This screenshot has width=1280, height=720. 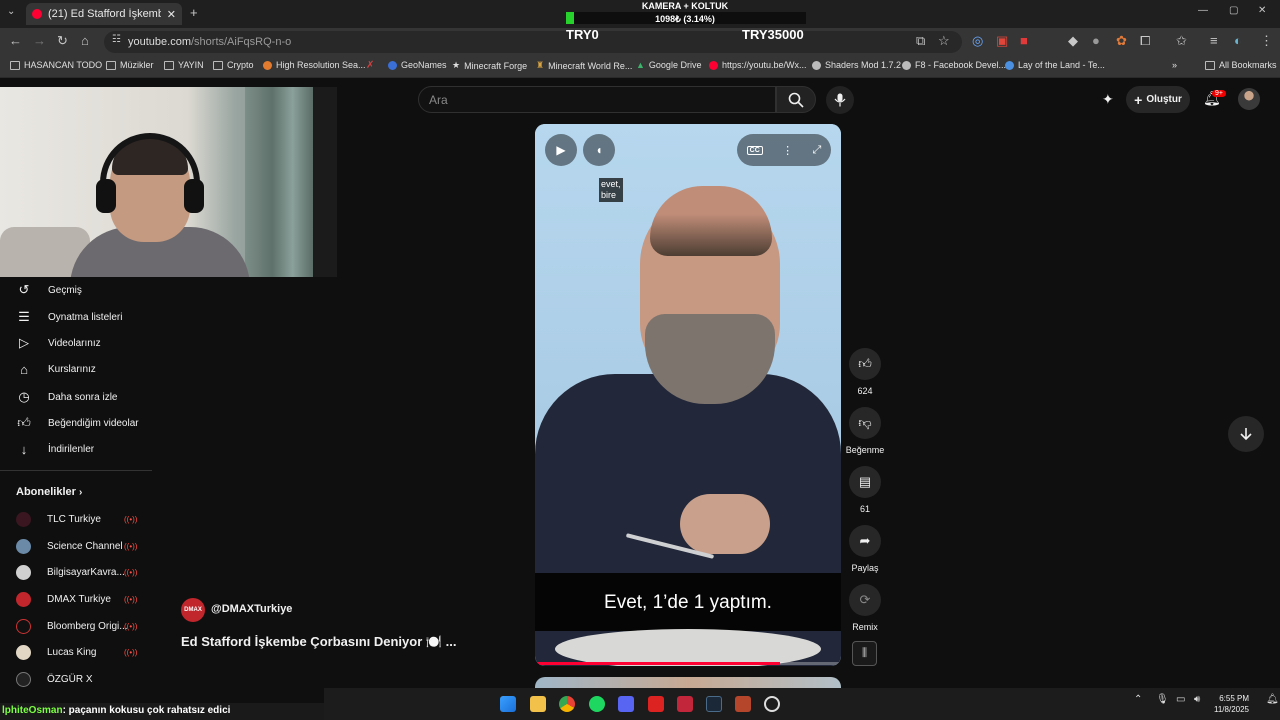 What do you see at coordinates (1203, 10) in the screenshot?
I see `minimize-icon: —` at bounding box center [1203, 10].